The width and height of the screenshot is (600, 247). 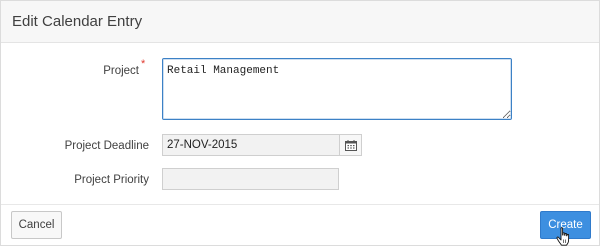 I want to click on project-textarea: Retail Management, so click(x=337, y=89).